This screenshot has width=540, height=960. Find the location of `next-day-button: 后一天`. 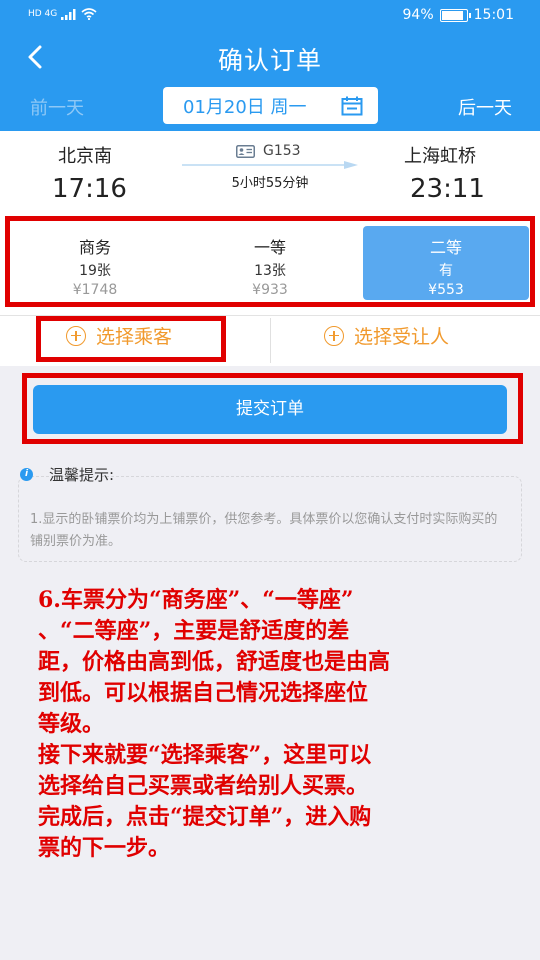

next-day-button: 后一天 is located at coordinates (485, 107).